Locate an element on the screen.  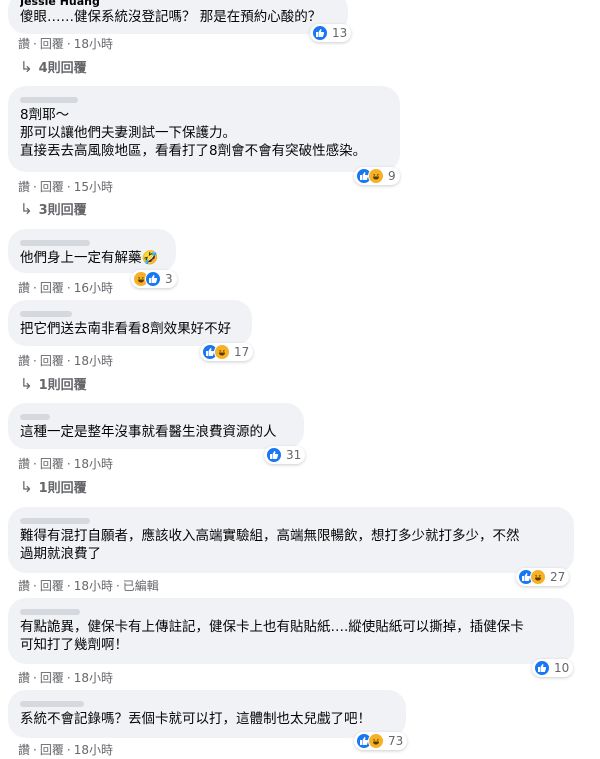
reaction-summary: 10 is located at coordinates (553, 668).